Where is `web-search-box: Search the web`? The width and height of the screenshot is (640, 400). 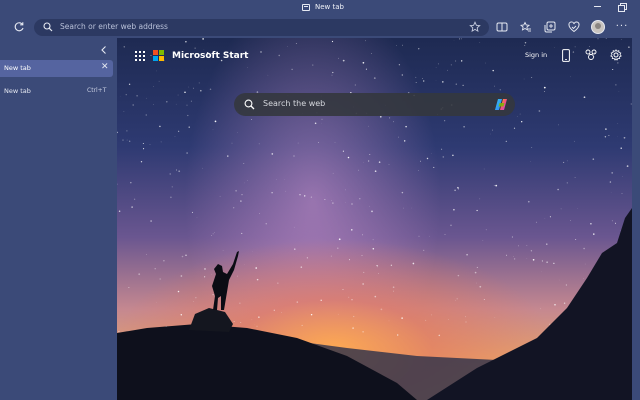
web-search-box: Search the web is located at coordinates (374, 104).